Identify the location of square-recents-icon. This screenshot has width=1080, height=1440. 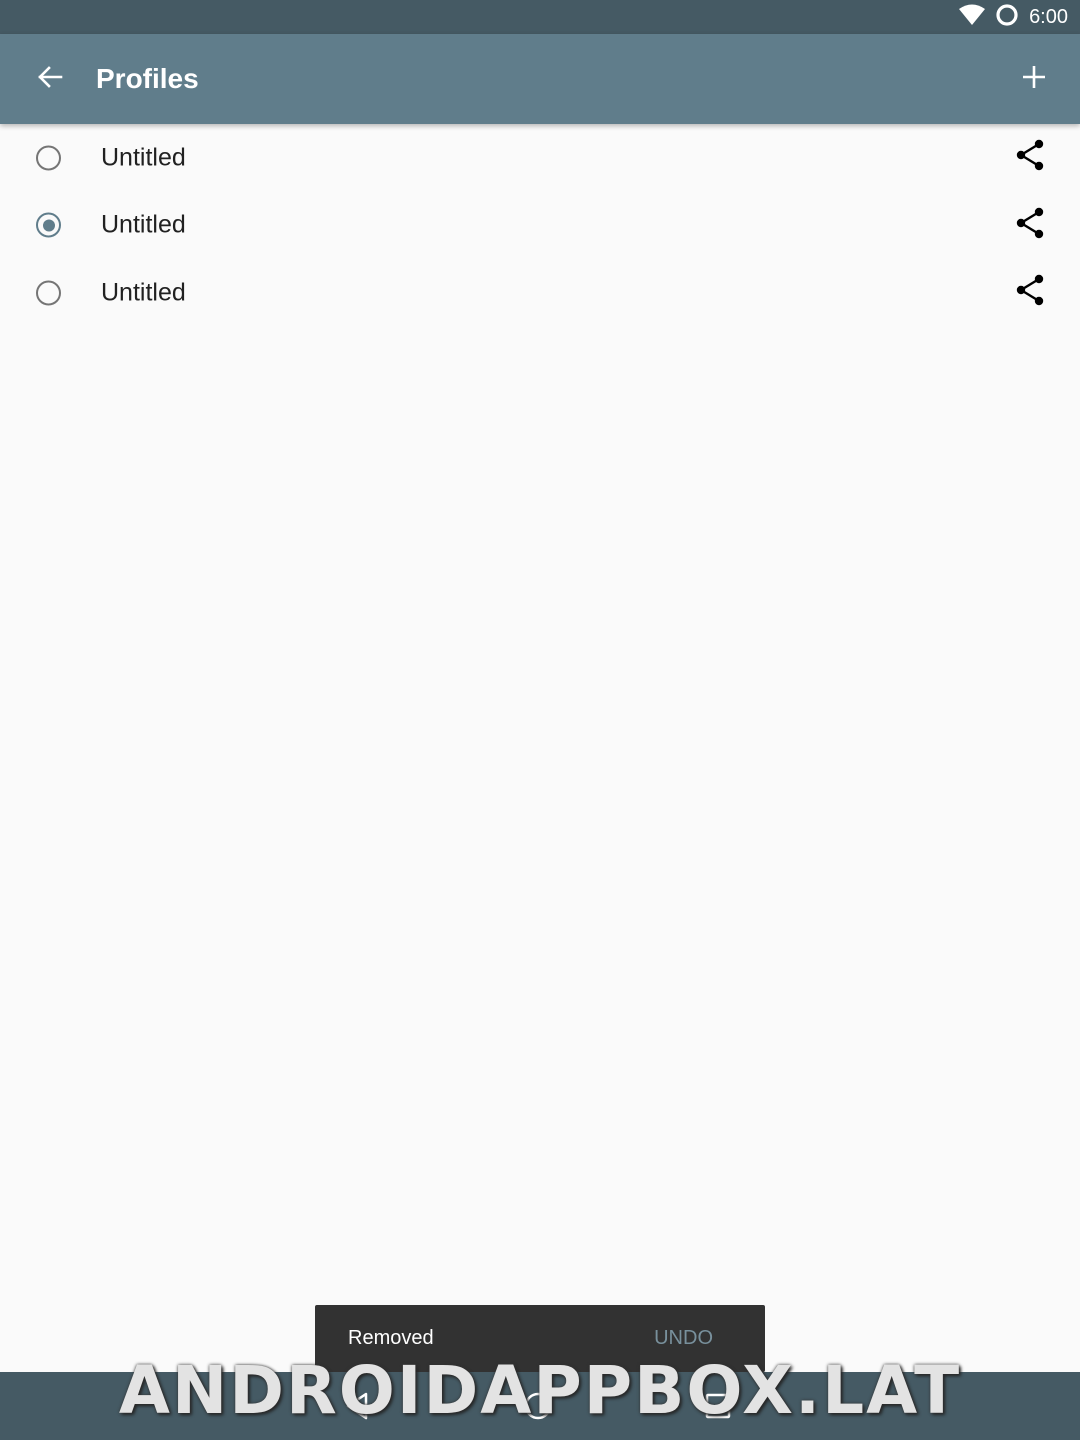
(718, 1411).